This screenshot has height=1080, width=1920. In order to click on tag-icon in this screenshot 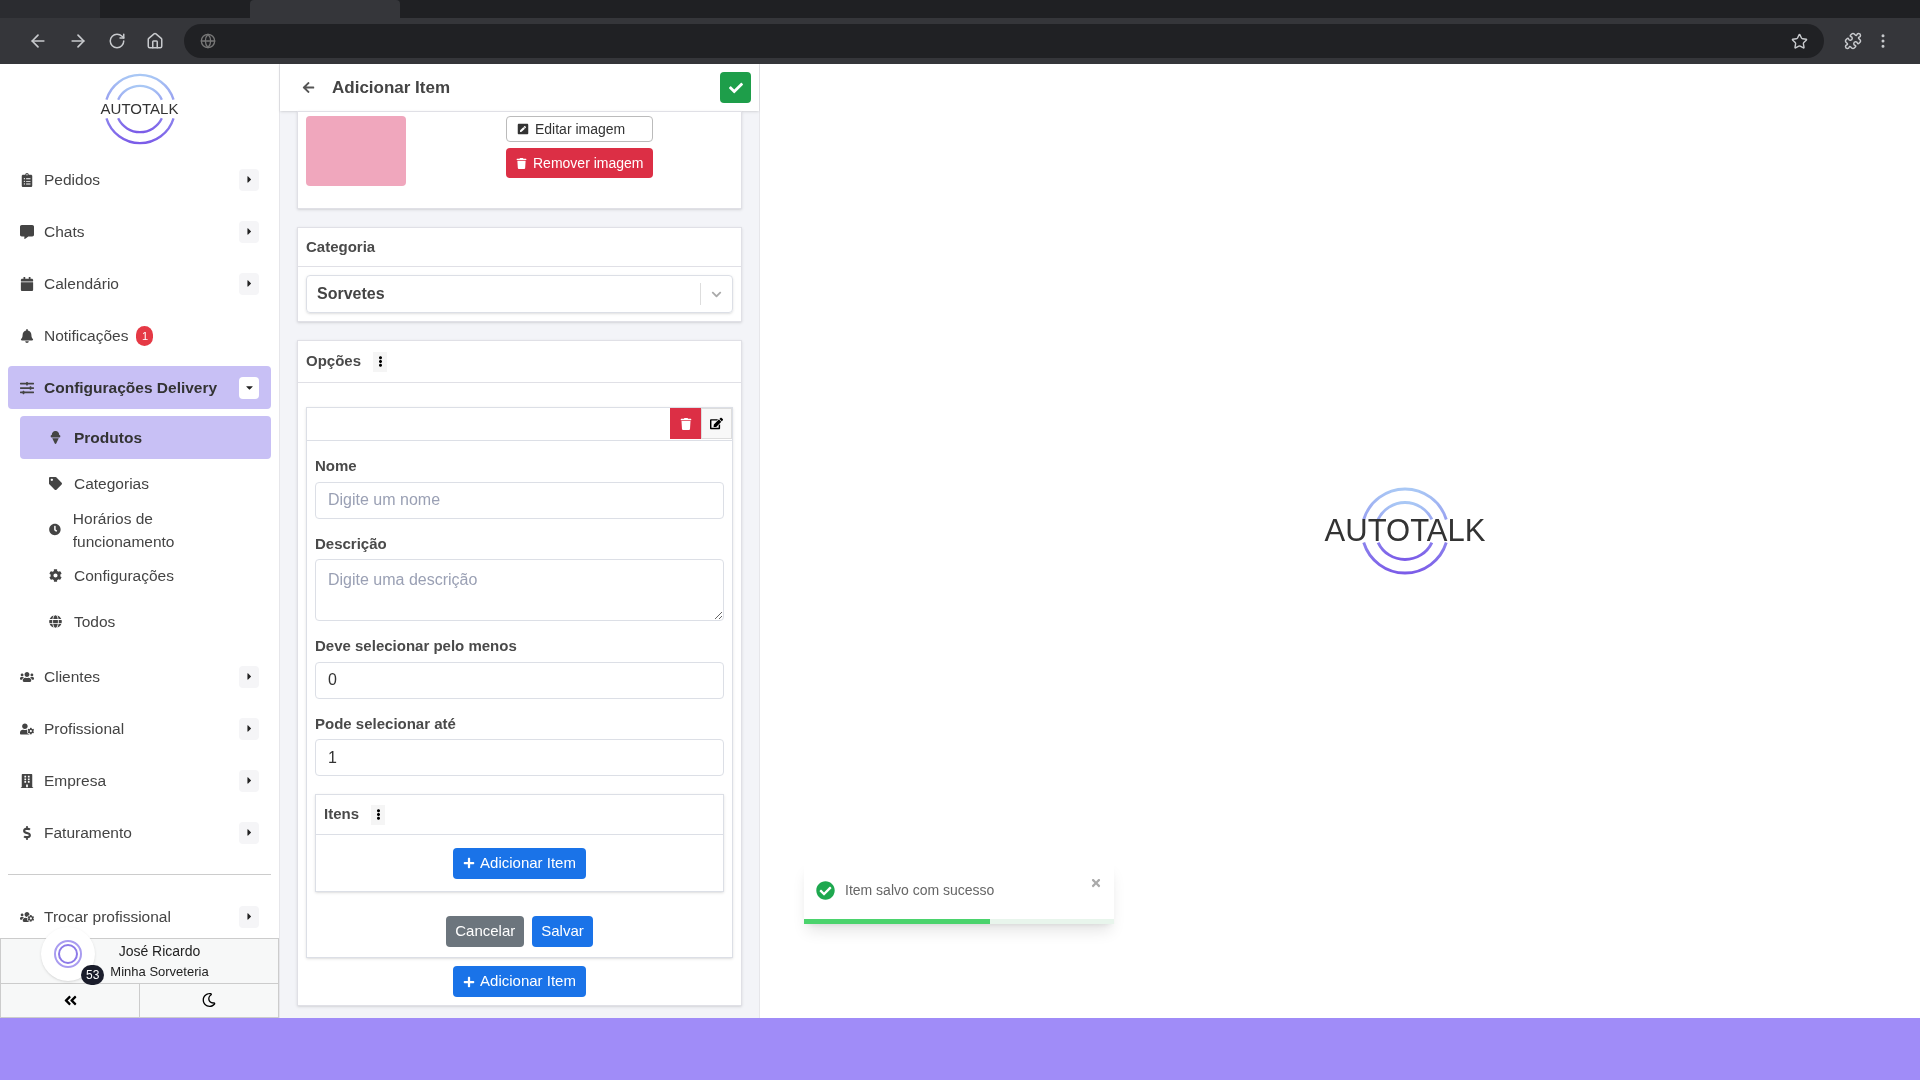, I will do `click(55, 484)`.